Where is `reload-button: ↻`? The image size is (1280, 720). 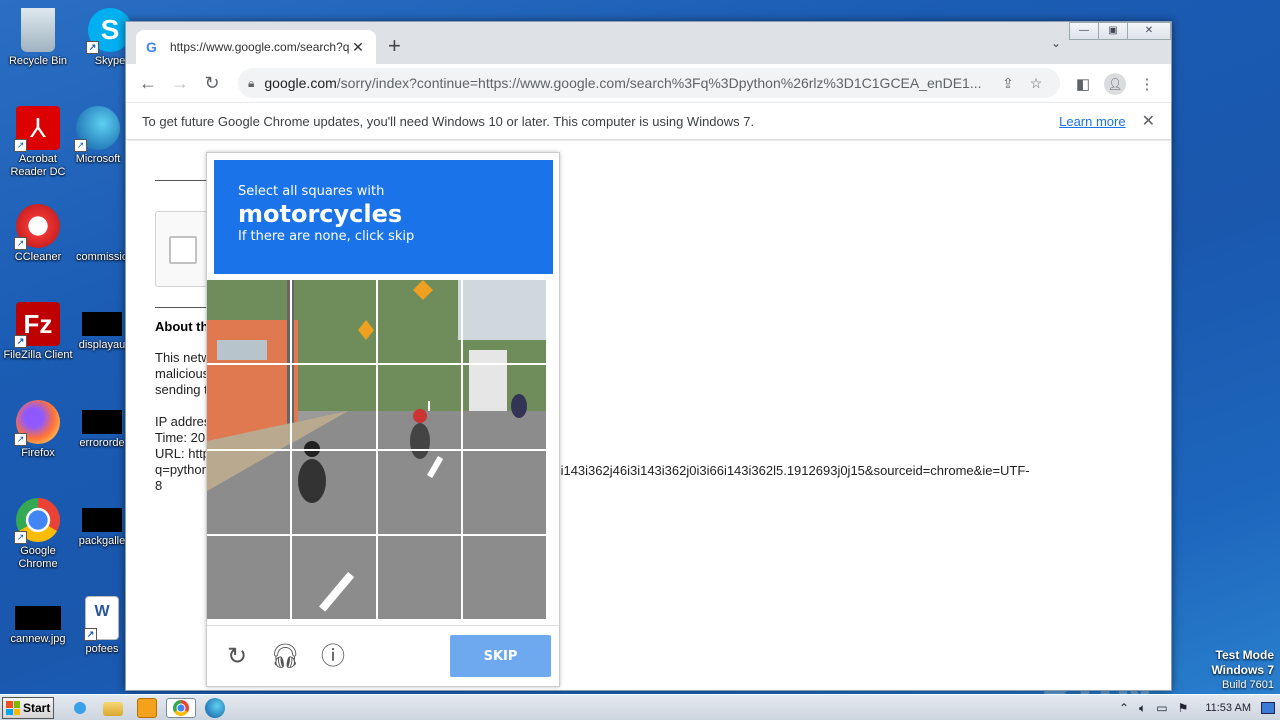 reload-button: ↻ is located at coordinates (212, 83).